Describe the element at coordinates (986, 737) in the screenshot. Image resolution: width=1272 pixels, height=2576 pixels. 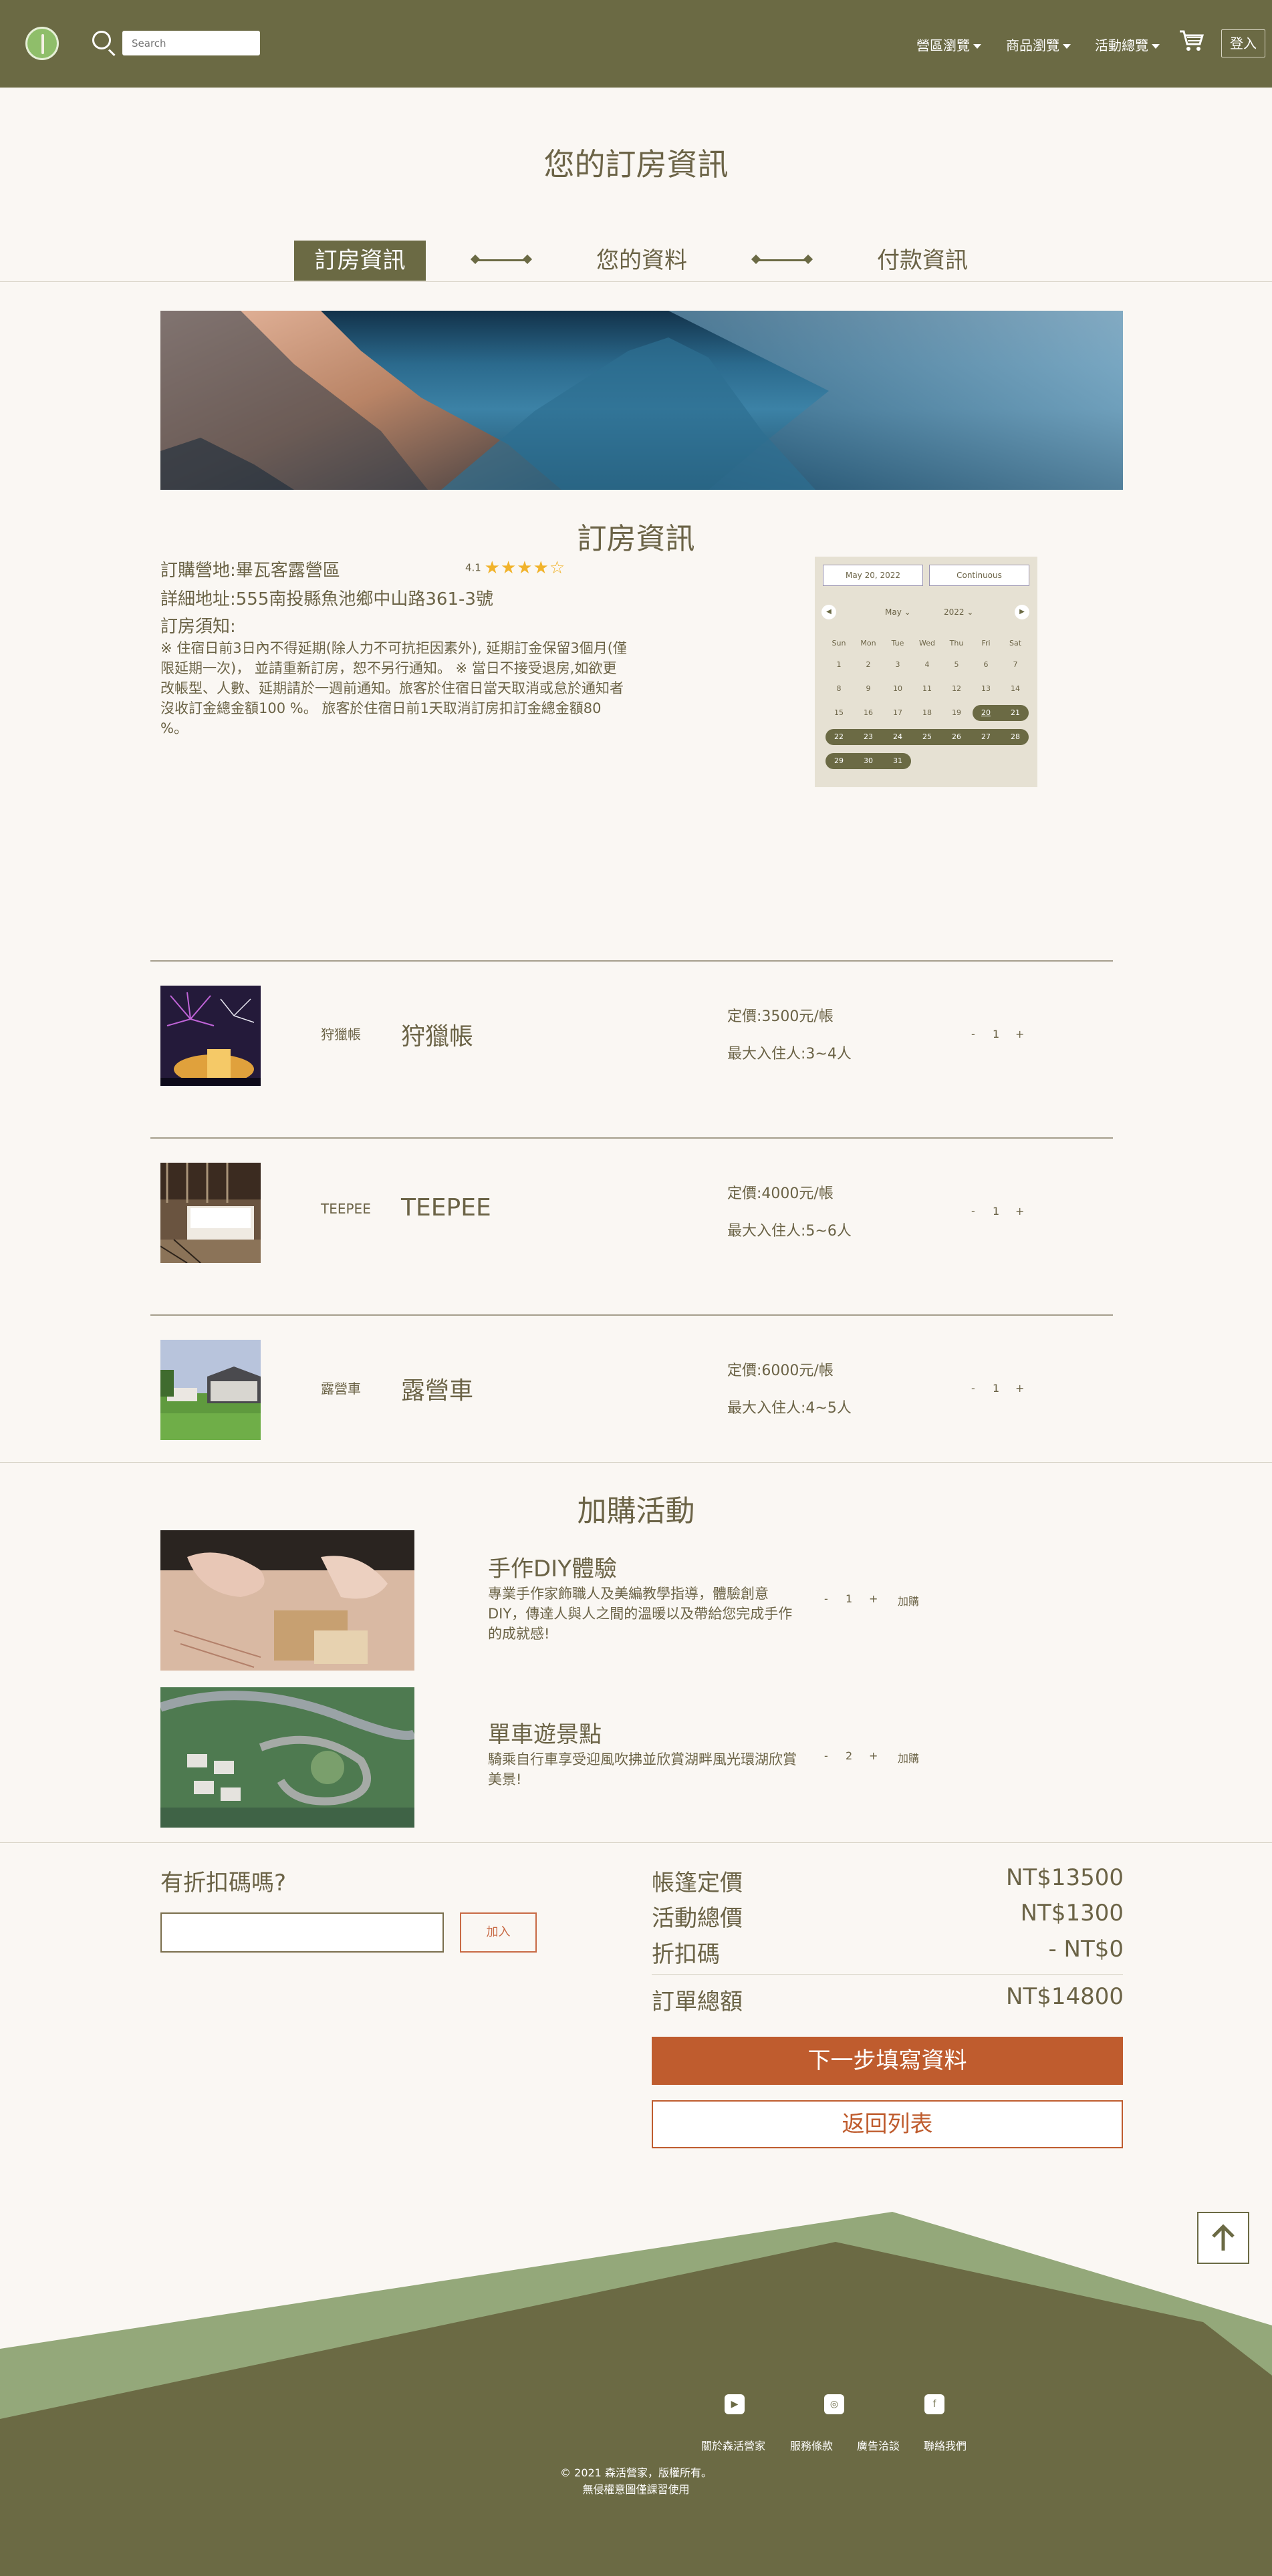
I see `calendar-day: 27` at that location.